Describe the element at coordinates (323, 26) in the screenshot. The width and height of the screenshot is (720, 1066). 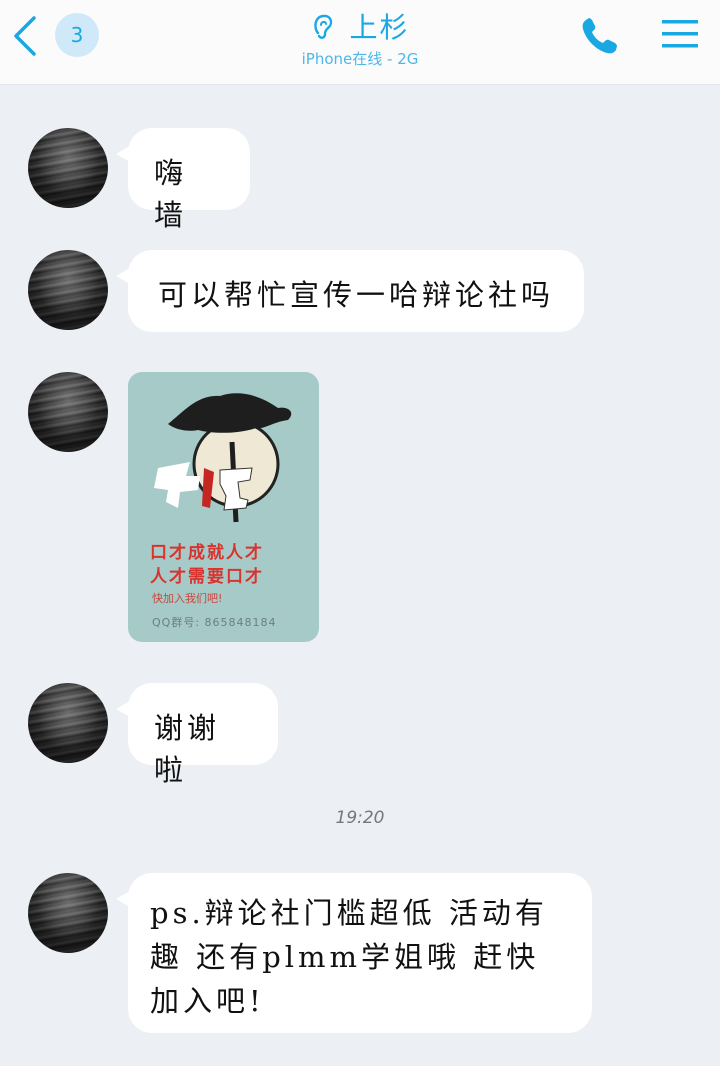
I see `ear-icon` at that location.